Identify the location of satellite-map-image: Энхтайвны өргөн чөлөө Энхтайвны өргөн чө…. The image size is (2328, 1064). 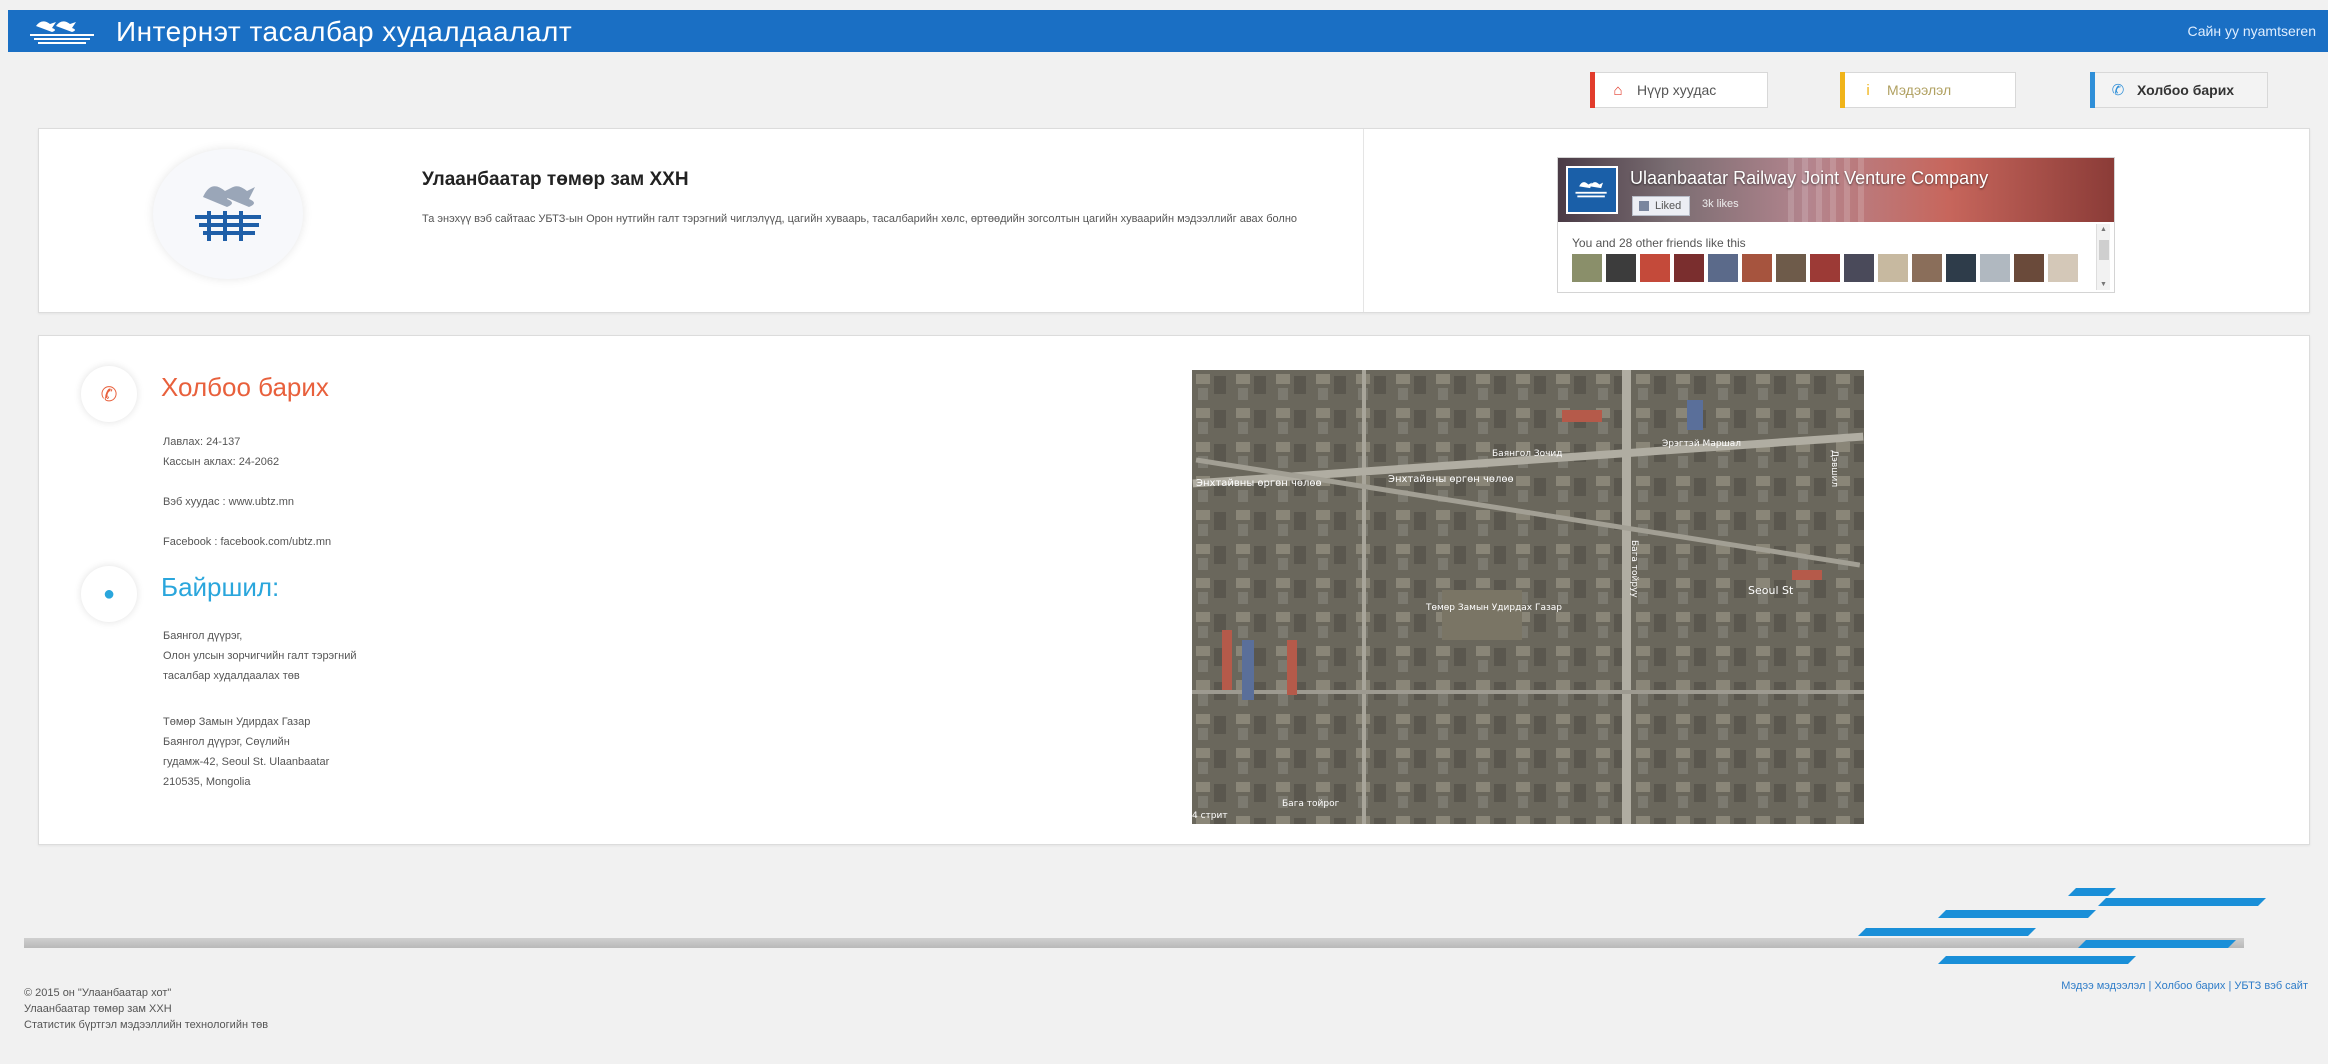
(1528, 597).